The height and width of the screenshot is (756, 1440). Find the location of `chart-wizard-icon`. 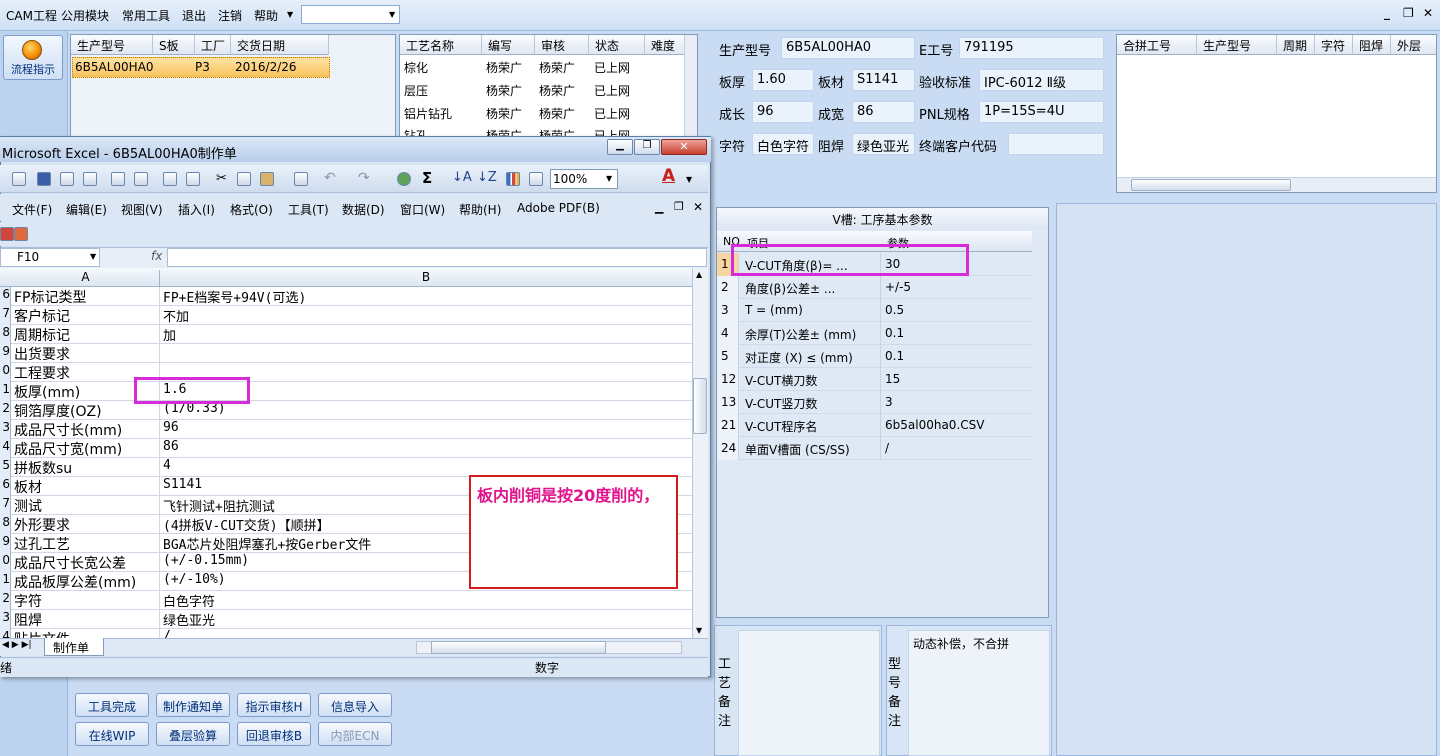

chart-wizard-icon is located at coordinates (513, 179).